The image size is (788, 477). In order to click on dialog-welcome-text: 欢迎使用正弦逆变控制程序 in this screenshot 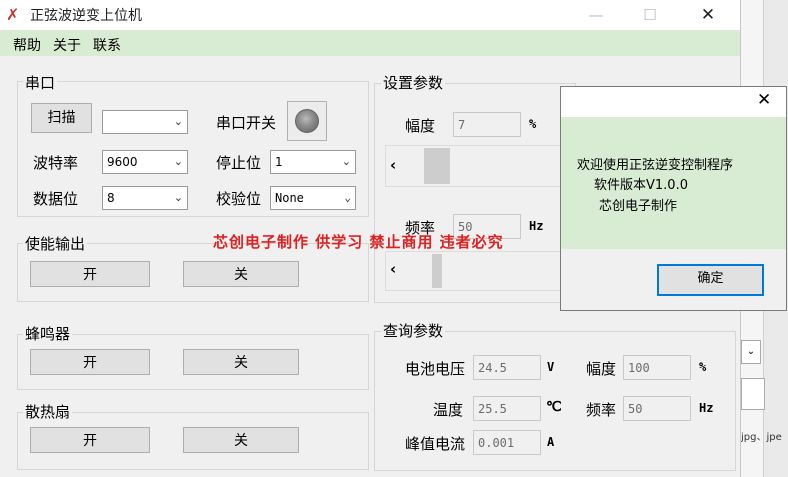, I will do `click(655, 165)`.